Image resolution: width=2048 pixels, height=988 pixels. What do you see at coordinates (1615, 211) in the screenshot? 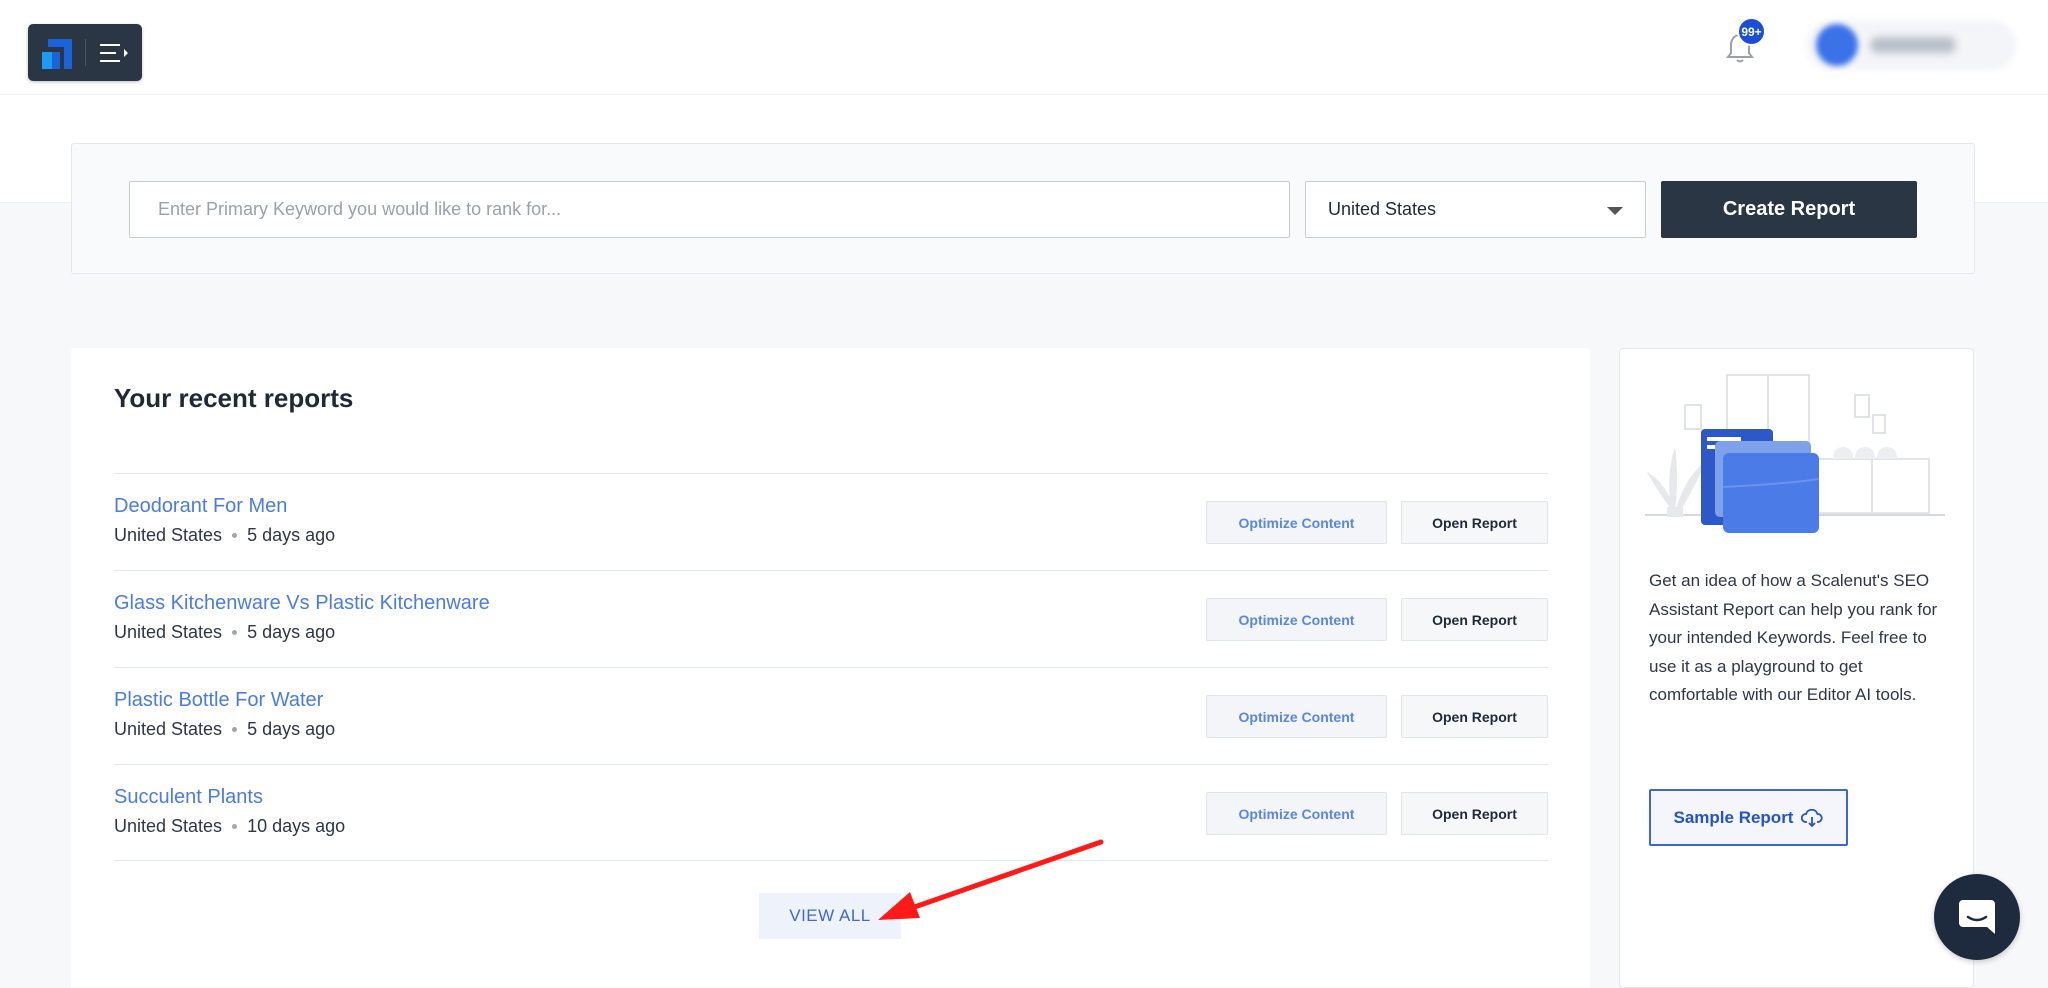
I see `caret-down-icon` at bounding box center [1615, 211].